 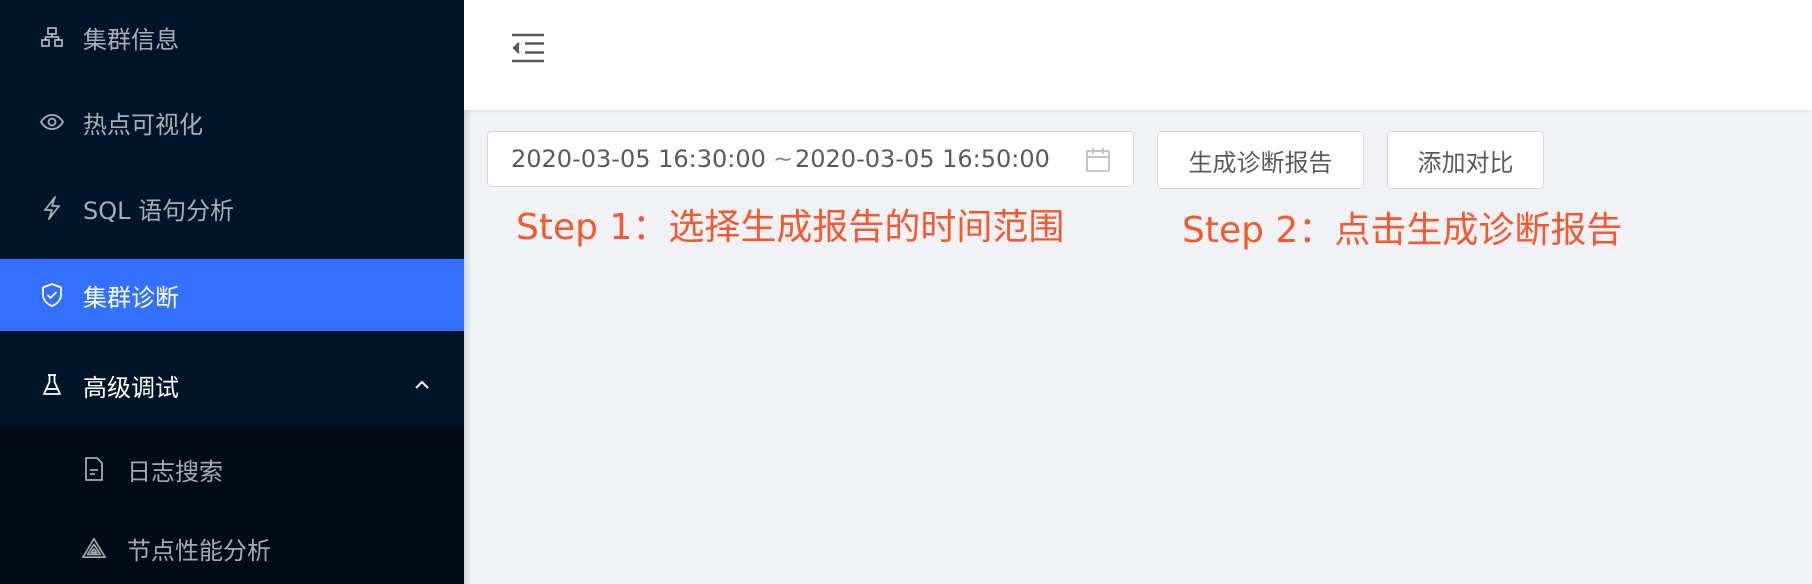 What do you see at coordinates (52, 295) in the screenshot?
I see `shield-check-icon` at bounding box center [52, 295].